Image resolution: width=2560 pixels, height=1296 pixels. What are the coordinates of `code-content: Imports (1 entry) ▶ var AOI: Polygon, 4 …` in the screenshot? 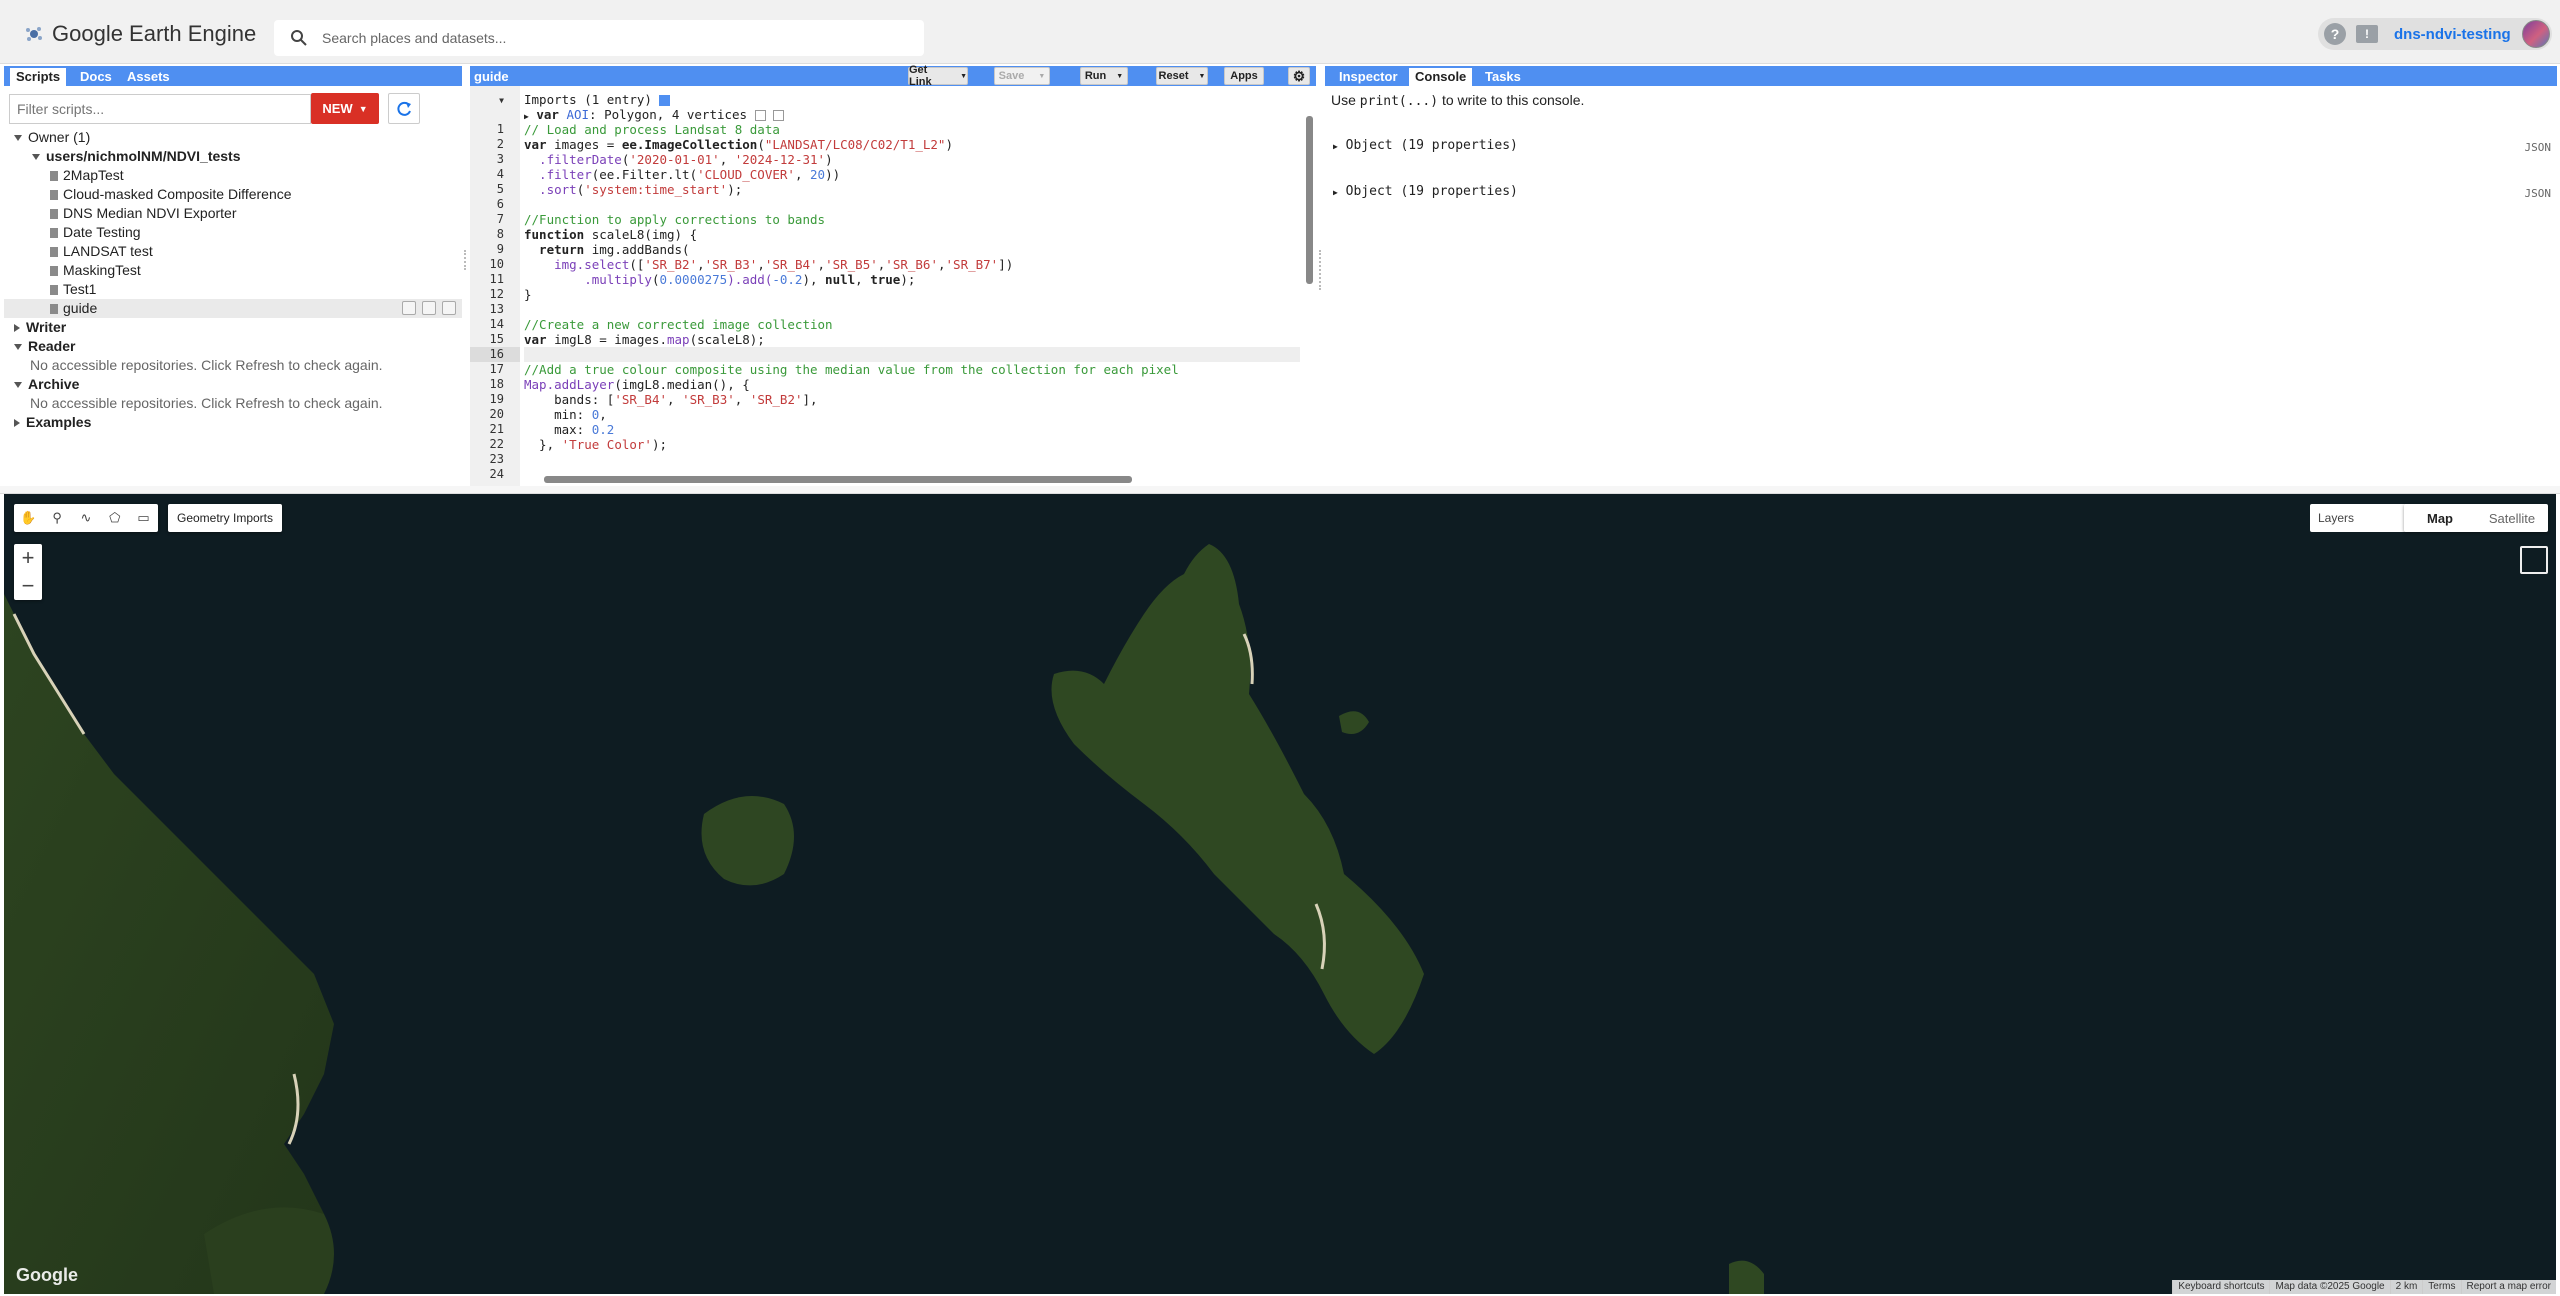 It's located at (914, 279).